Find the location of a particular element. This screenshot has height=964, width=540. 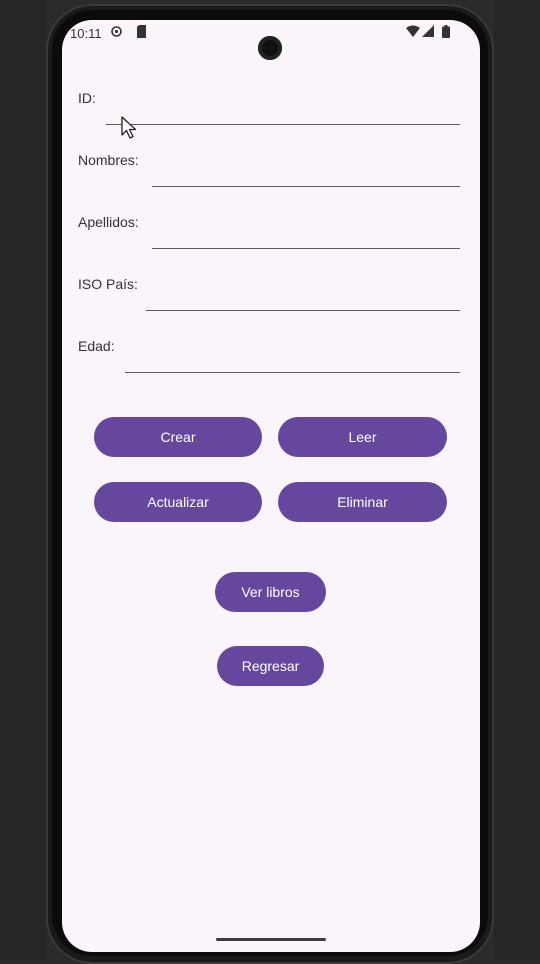

settings-icon is located at coordinates (116, 33).